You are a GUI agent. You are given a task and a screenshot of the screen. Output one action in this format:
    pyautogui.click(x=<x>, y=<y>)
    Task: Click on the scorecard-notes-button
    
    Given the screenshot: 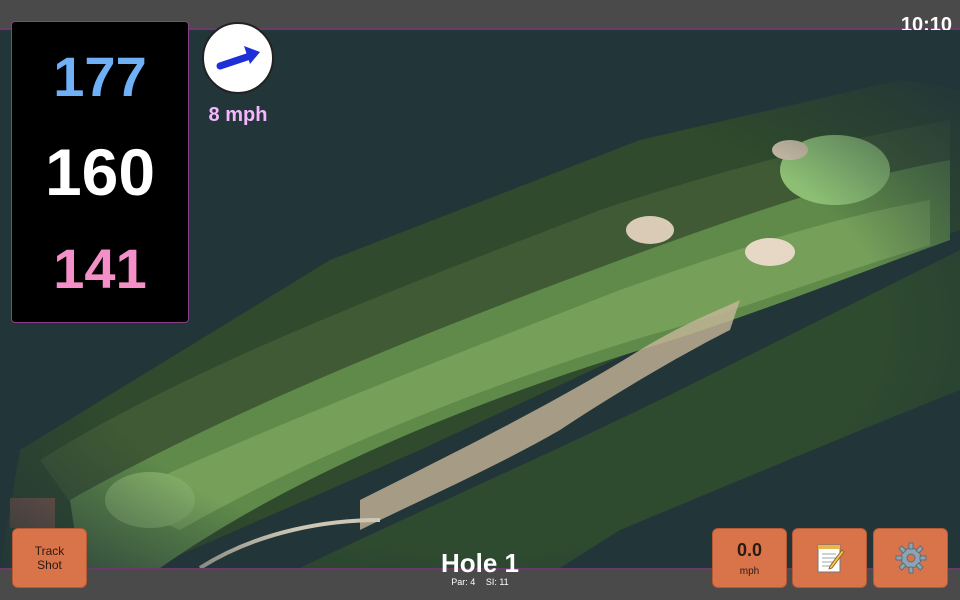 What is the action you would take?
    pyautogui.click(x=829, y=558)
    